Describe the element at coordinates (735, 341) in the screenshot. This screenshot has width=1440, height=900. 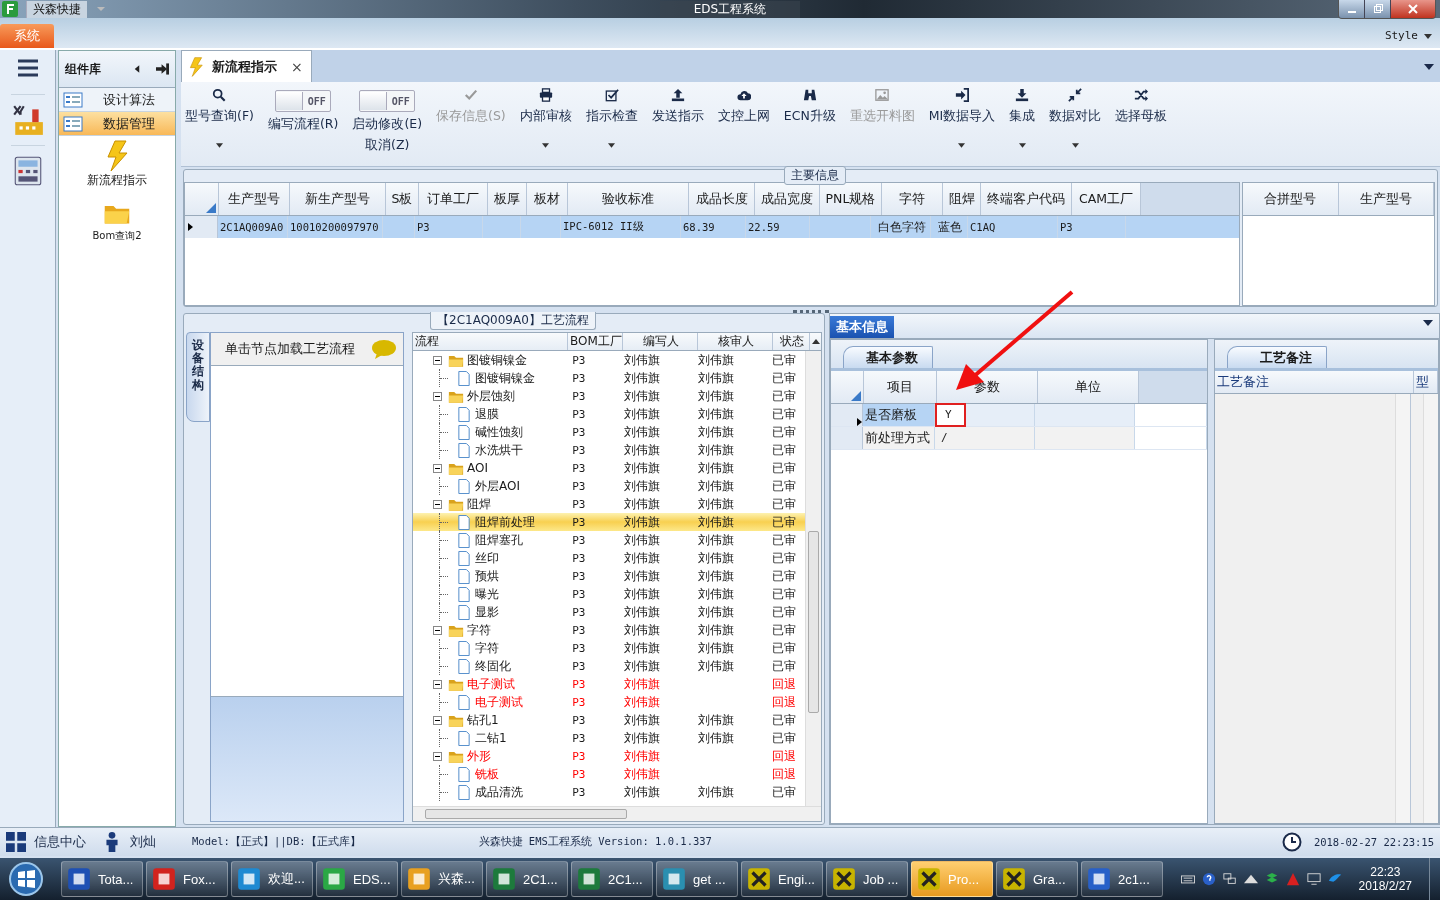
I see `column-header: 核审人` at that location.